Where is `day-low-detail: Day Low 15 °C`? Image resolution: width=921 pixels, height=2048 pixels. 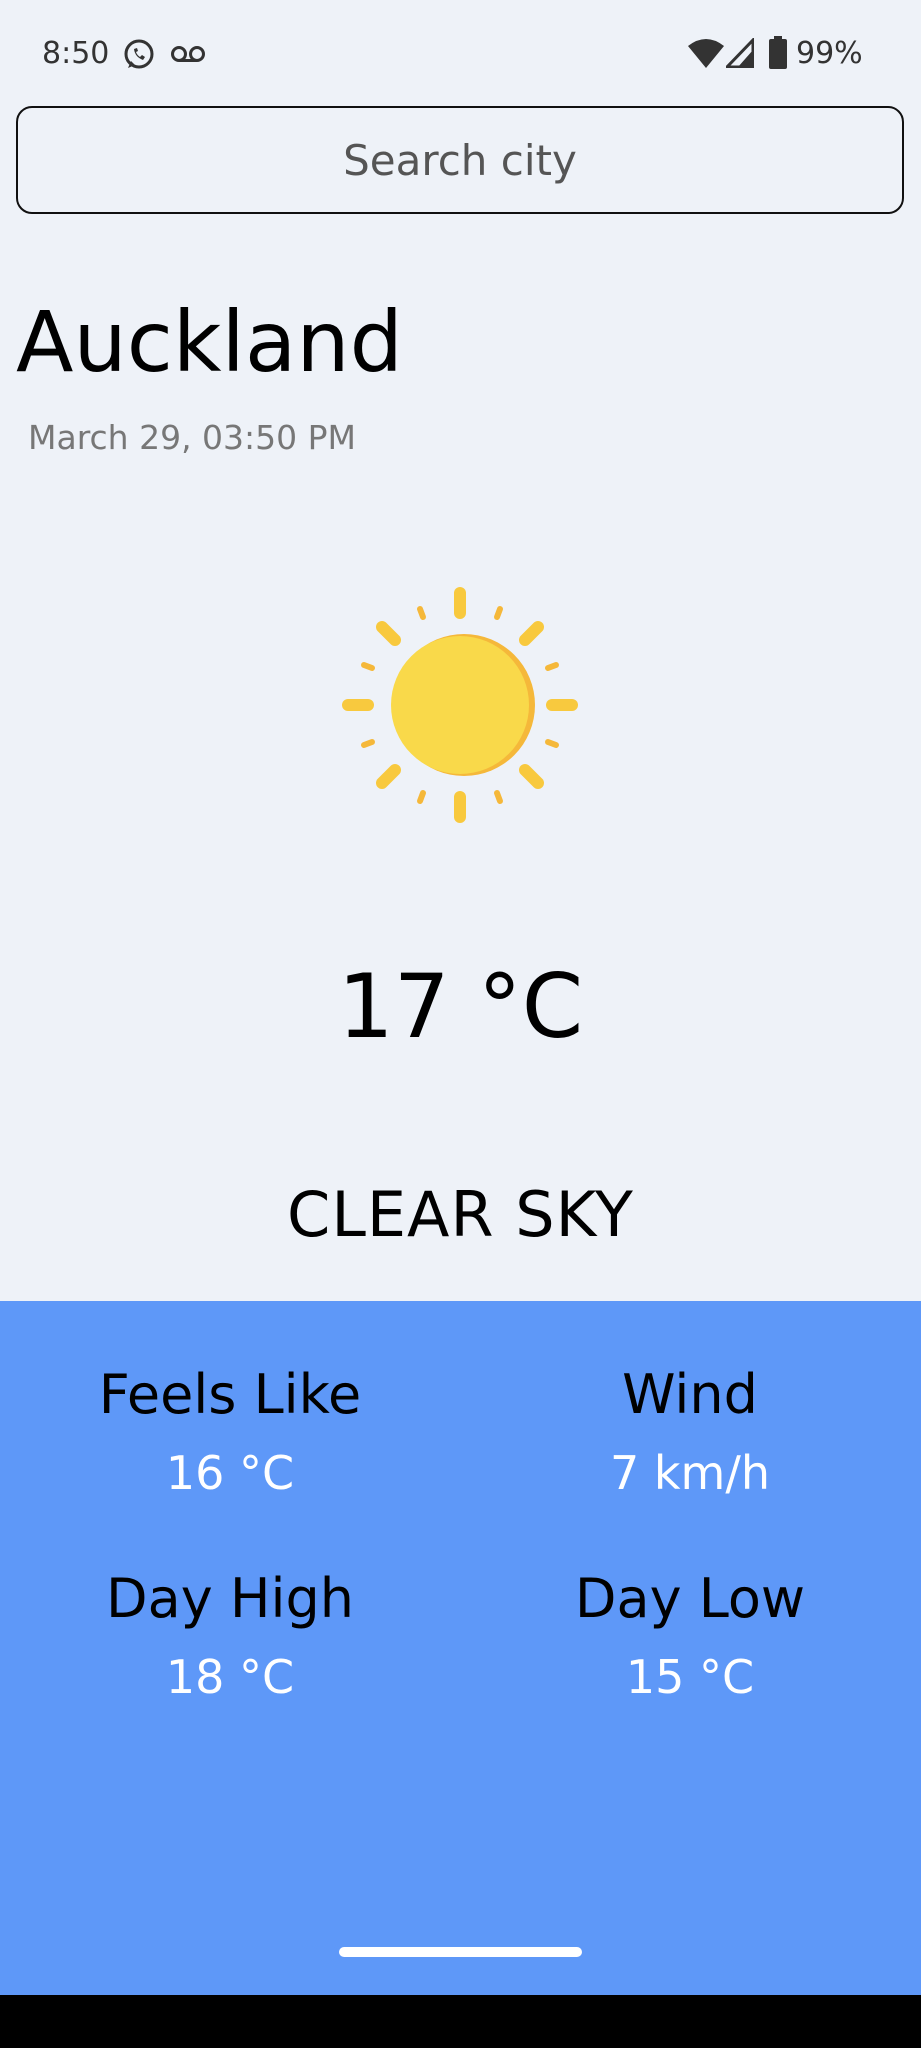 day-low-detail: Day Low 15 °C is located at coordinates (690, 1635).